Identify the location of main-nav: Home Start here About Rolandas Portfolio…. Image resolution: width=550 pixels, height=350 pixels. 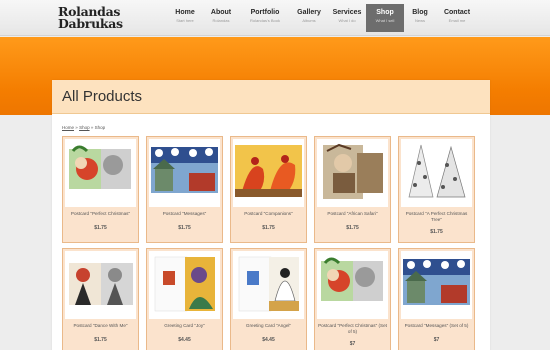
(323, 18).